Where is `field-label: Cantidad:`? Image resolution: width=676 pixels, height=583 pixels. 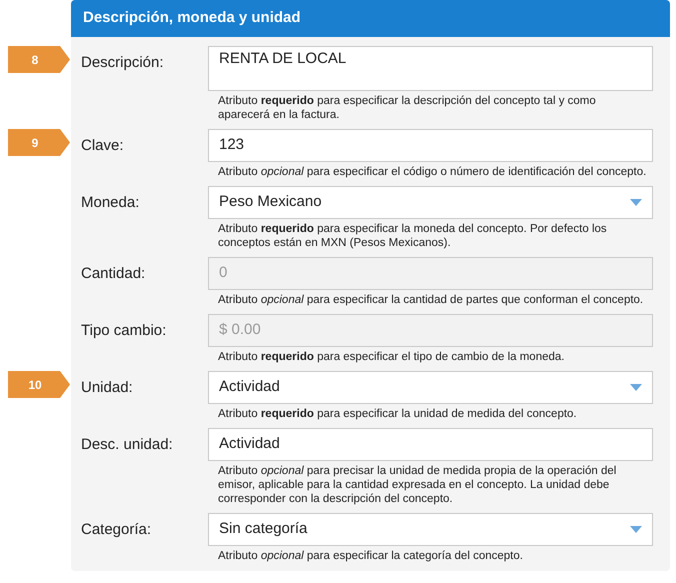
field-label: Cantidad: is located at coordinates (113, 274).